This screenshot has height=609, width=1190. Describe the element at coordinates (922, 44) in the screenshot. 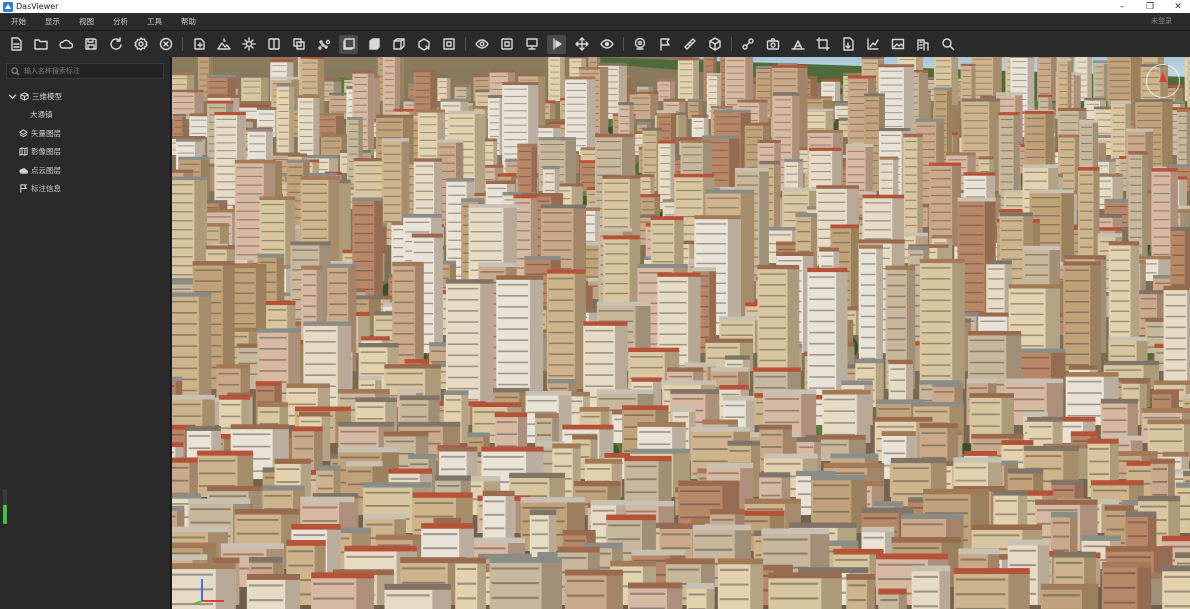

I see `building-icon` at that location.